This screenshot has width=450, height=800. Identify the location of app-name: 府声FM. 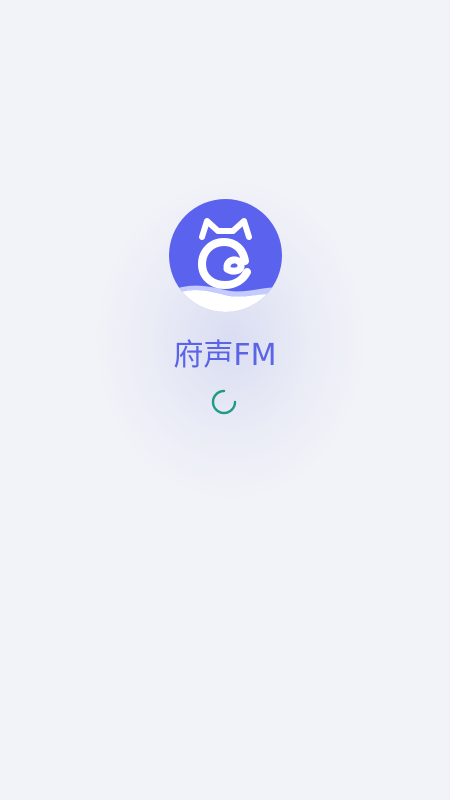
(225, 355).